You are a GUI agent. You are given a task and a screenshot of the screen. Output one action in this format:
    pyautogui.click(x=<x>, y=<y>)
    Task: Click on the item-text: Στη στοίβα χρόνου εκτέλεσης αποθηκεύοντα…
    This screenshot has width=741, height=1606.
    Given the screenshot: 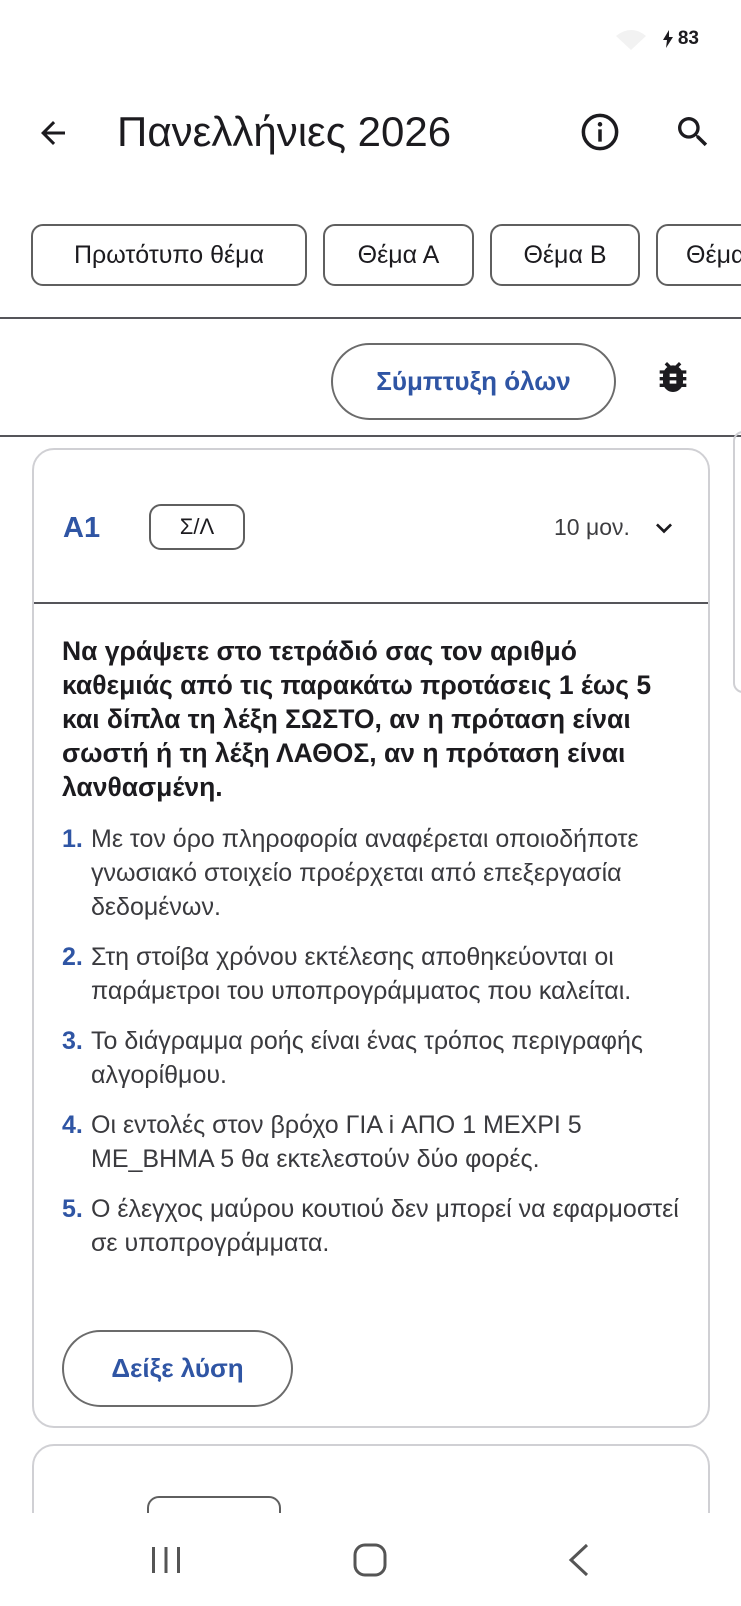 What is the action you would take?
    pyautogui.click(x=361, y=974)
    